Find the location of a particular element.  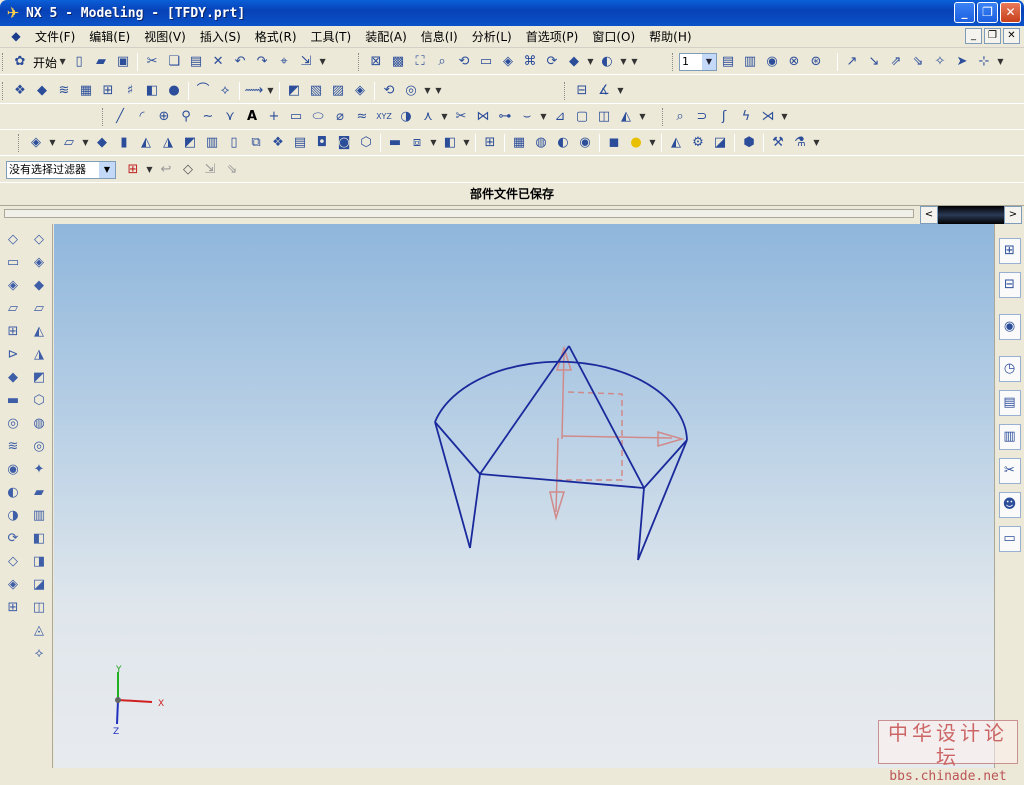

feature-1-icon: ◆ is located at coordinates (102, 143).